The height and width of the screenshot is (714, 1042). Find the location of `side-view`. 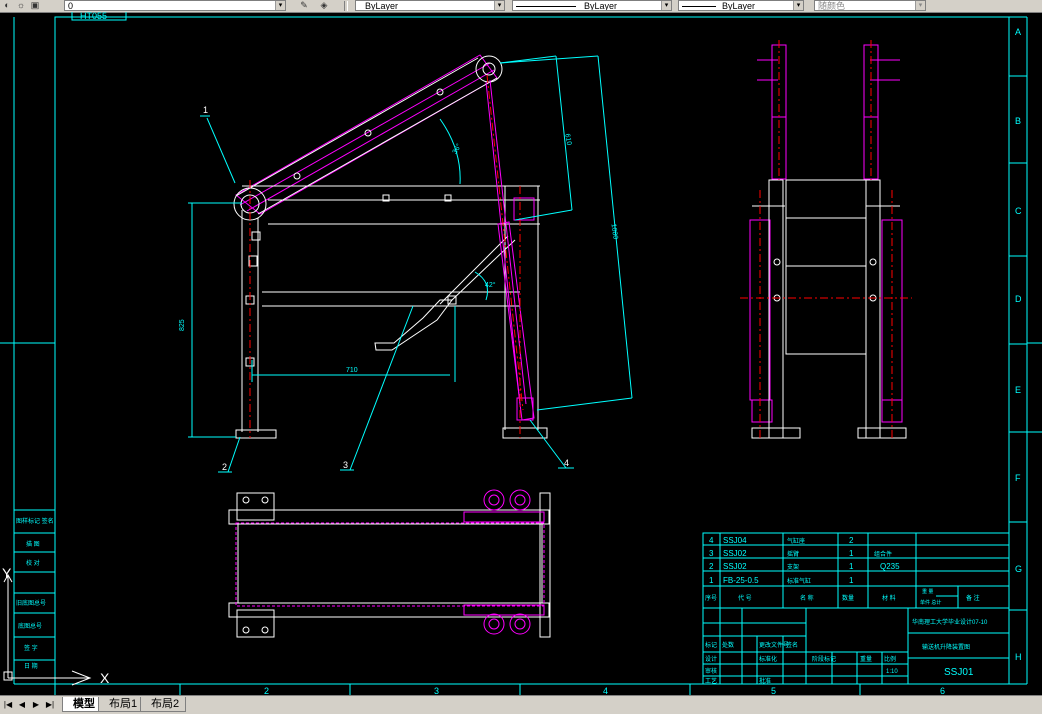

side-view is located at coordinates (826, 240).